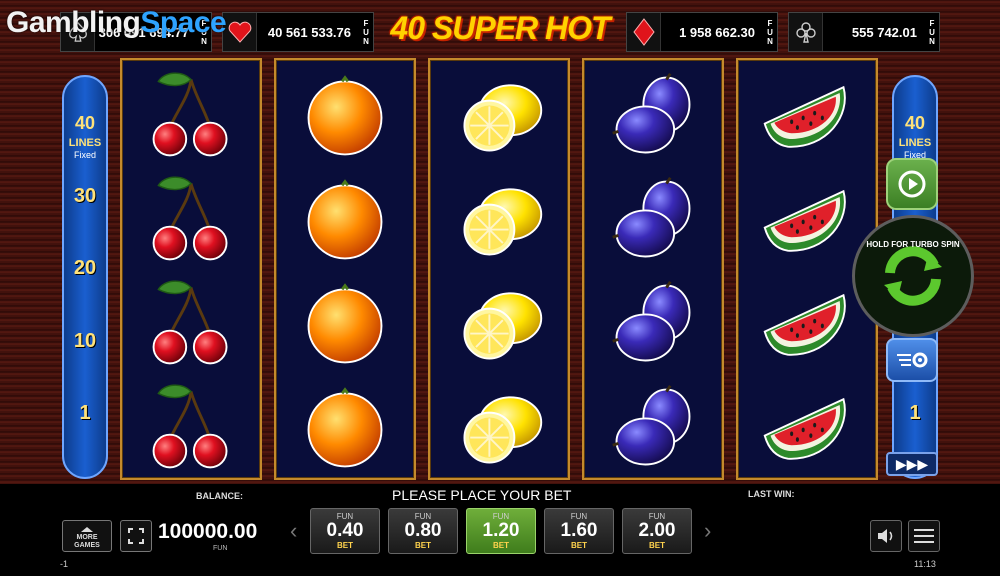 The image size is (1000, 576). What do you see at coordinates (240, 32) in the screenshot?
I see `heart-icon` at bounding box center [240, 32].